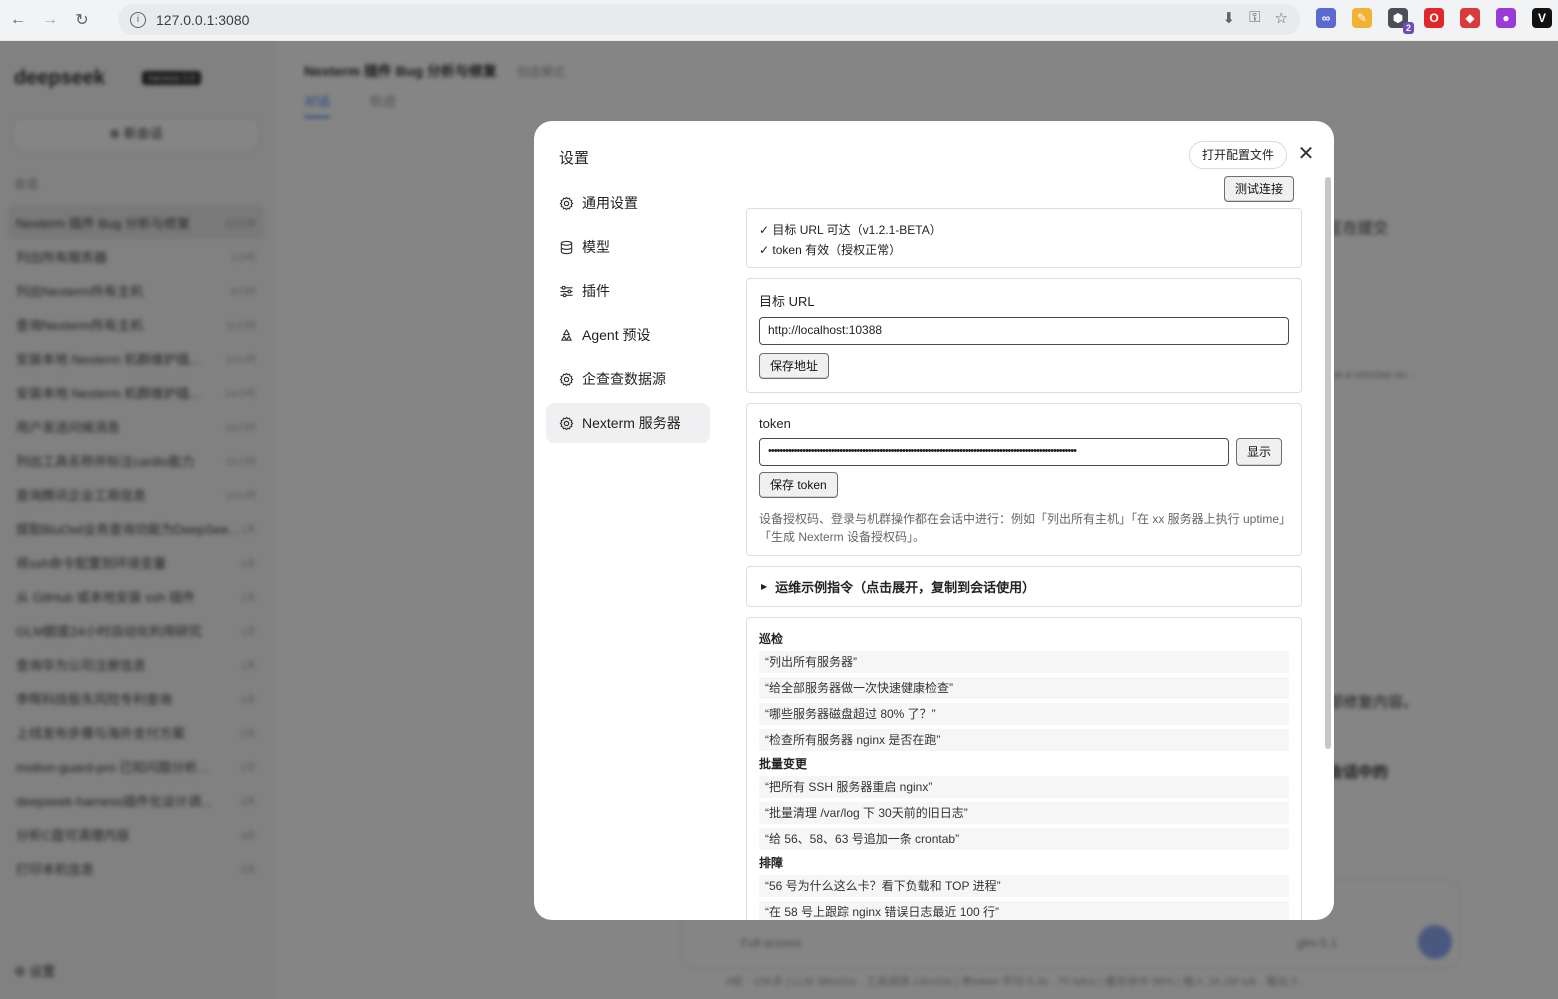  Describe the element at coordinates (787, 301) in the screenshot. I see `target-url-label: 目标 URL` at that location.